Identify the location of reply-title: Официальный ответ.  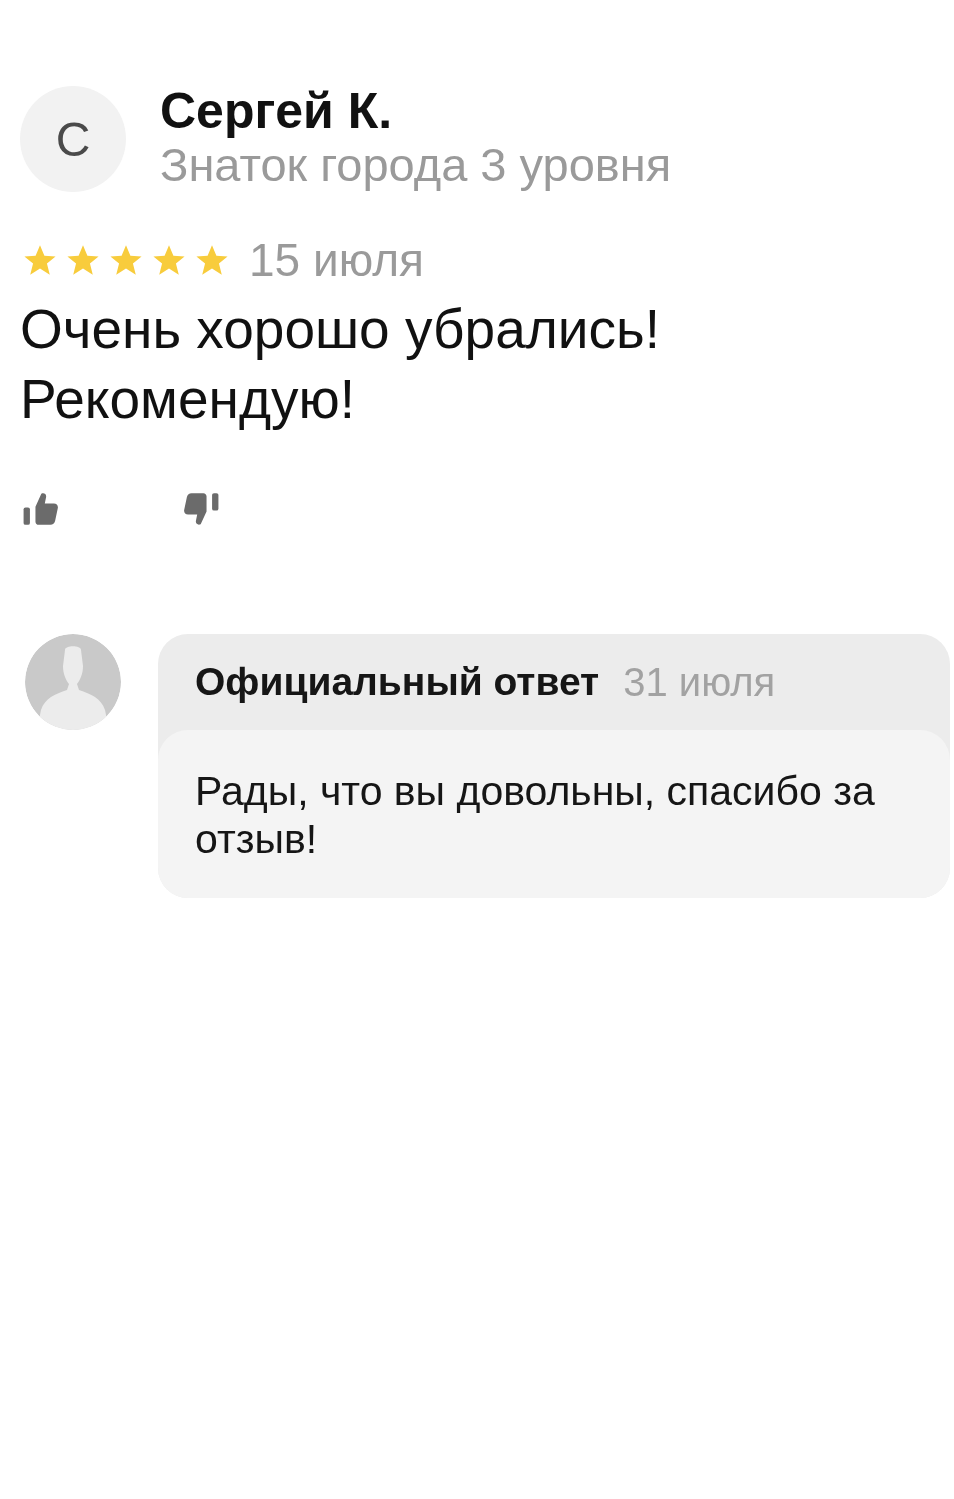
(397, 682).